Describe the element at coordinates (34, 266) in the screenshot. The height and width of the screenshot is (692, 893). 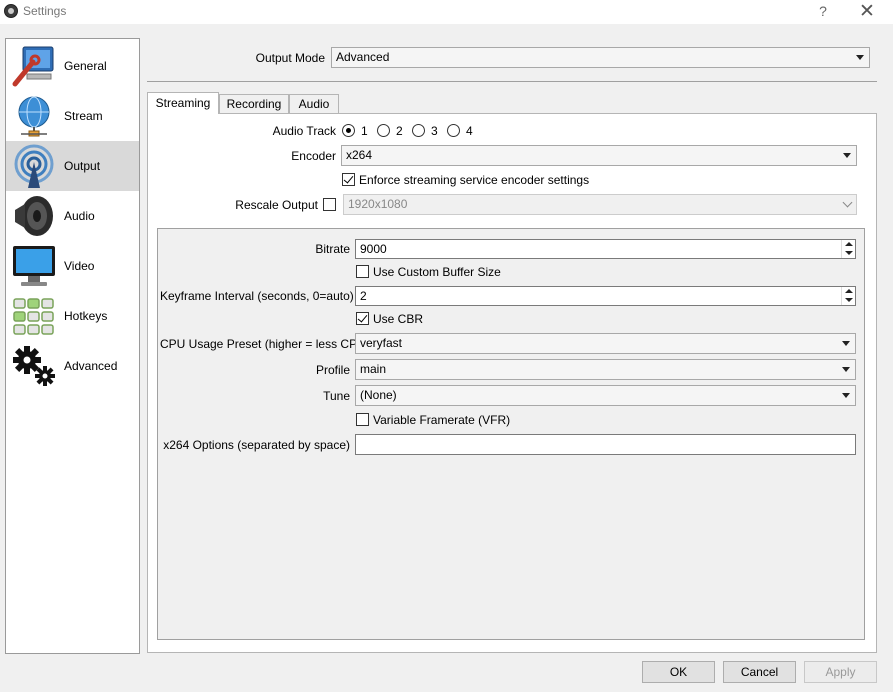
I see `monitor-icon` at that location.